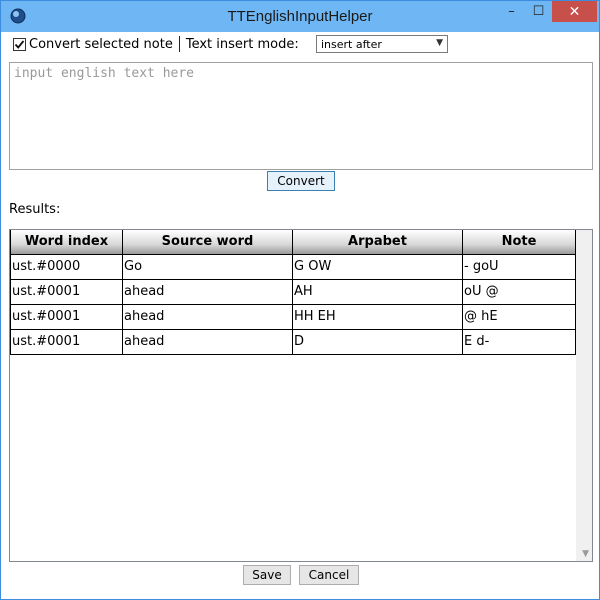  Describe the element at coordinates (35, 209) in the screenshot. I see `results-label: Results:` at that location.